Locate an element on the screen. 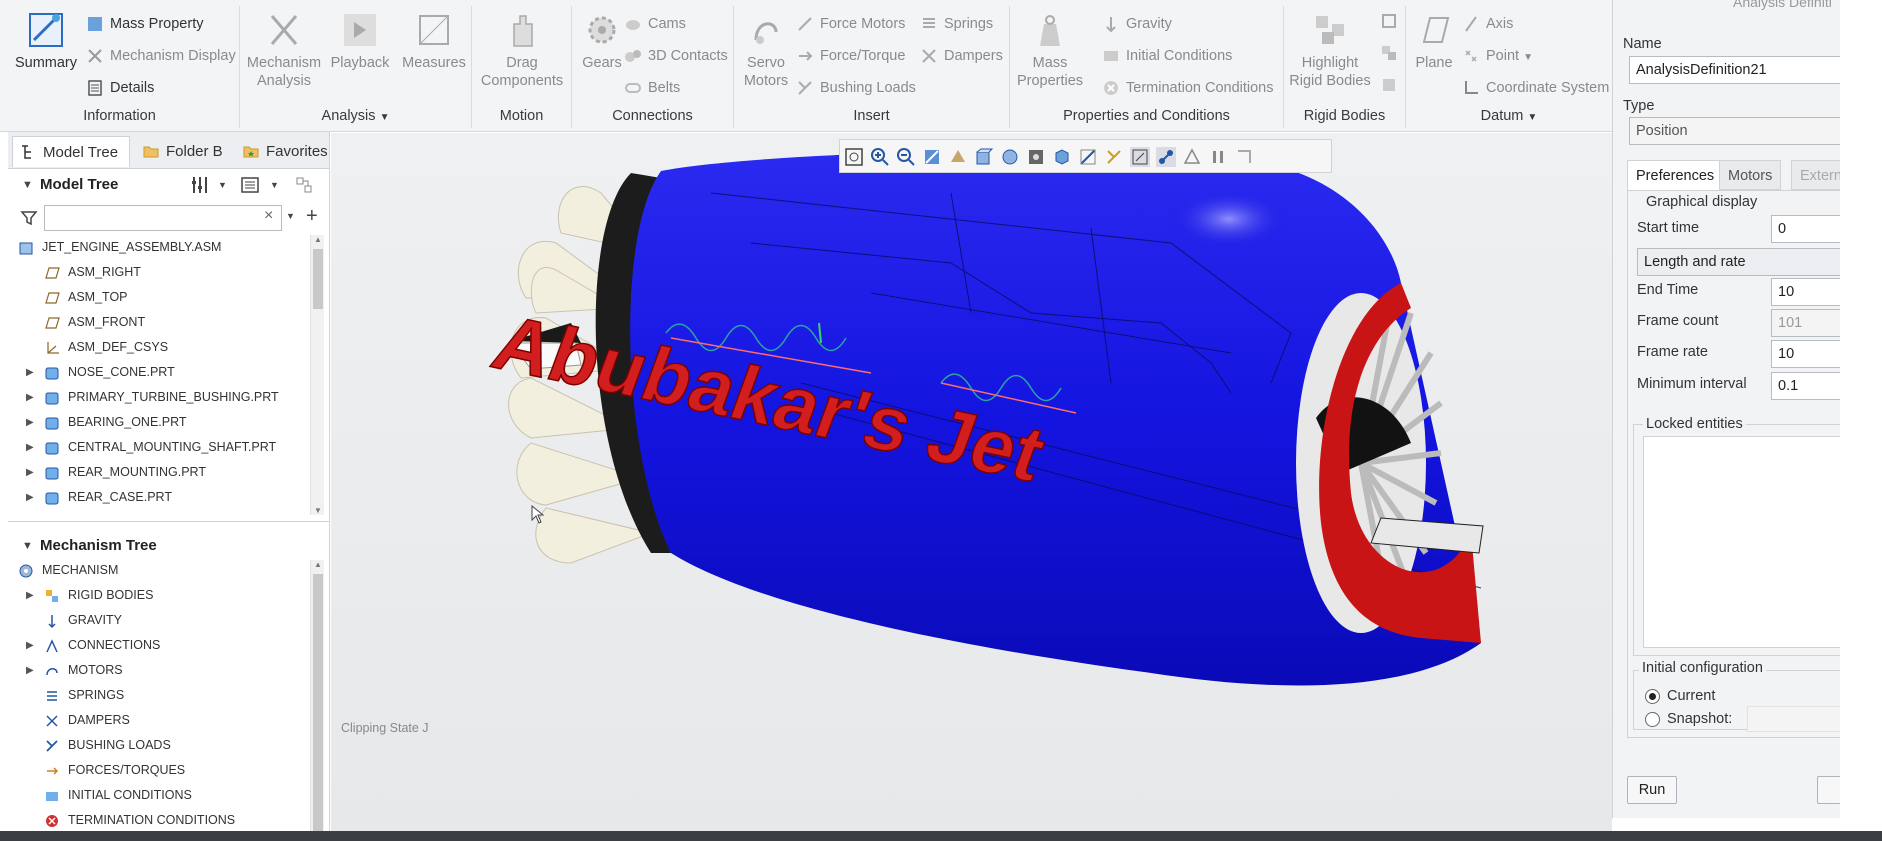 This screenshot has height=841, width=1882. belts-button: Belts is located at coordinates (652, 88).